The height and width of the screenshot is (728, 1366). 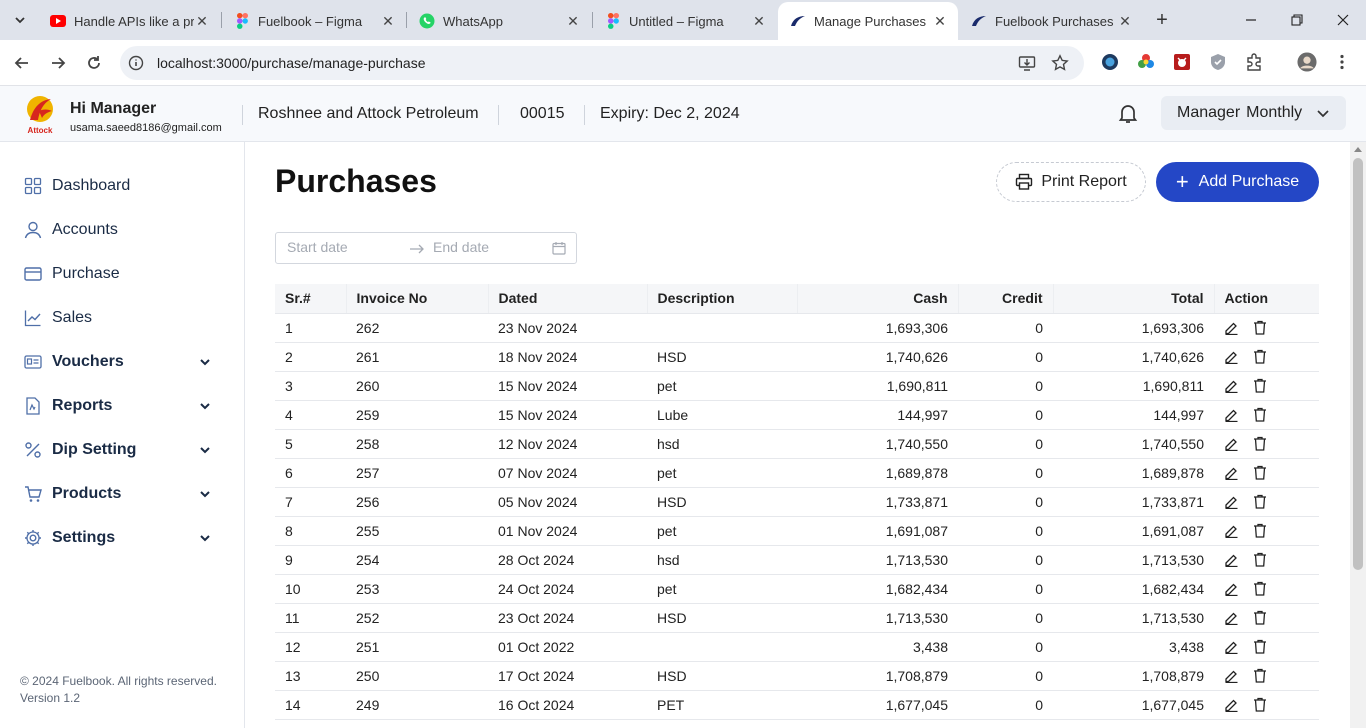 What do you see at coordinates (1254, 62) in the screenshot?
I see `puzzle-extensions-icon` at bounding box center [1254, 62].